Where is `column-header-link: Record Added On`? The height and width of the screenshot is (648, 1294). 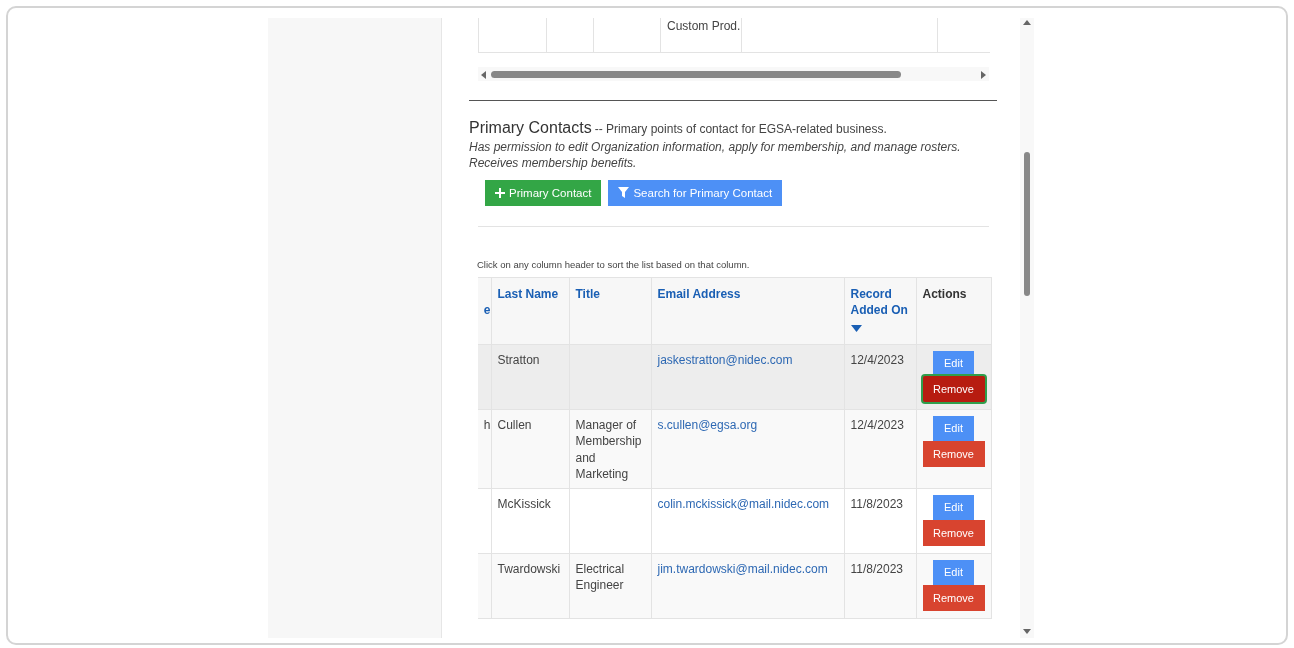
column-header-link: Record Added On is located at coordinates (880, 310).